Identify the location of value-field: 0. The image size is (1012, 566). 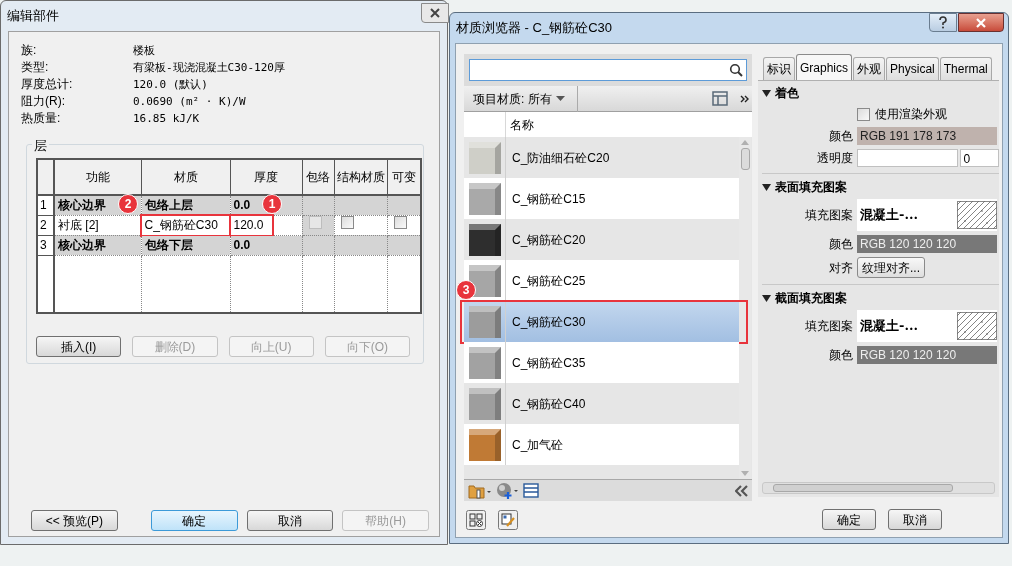
(979, 158).